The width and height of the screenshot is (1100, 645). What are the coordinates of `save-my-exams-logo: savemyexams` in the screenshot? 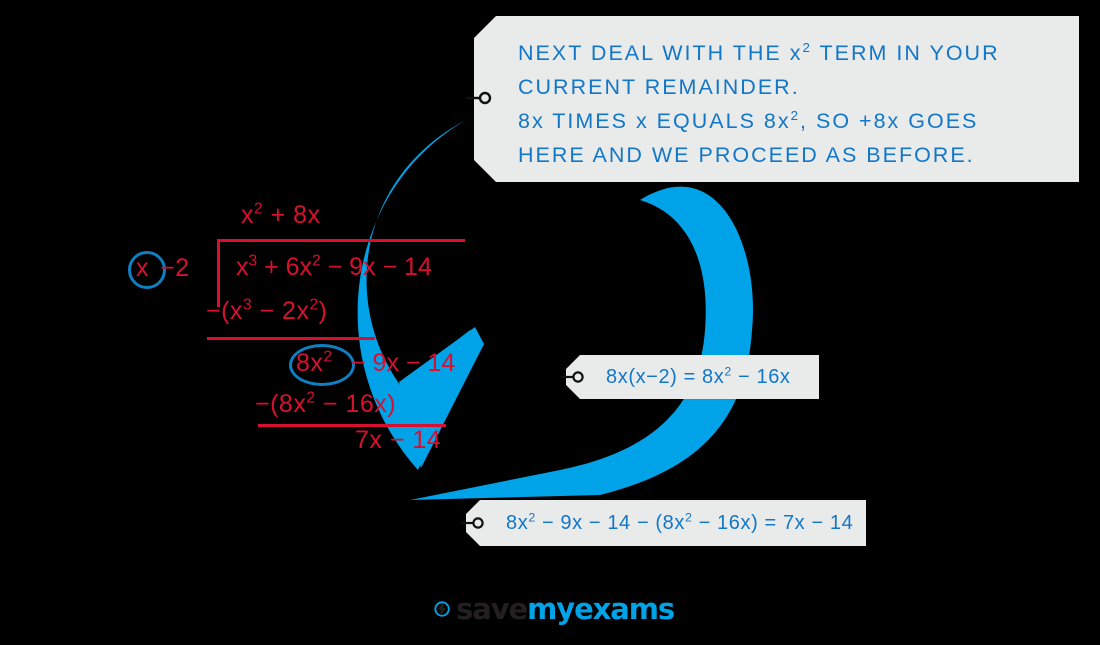 It's located at (554, 609).